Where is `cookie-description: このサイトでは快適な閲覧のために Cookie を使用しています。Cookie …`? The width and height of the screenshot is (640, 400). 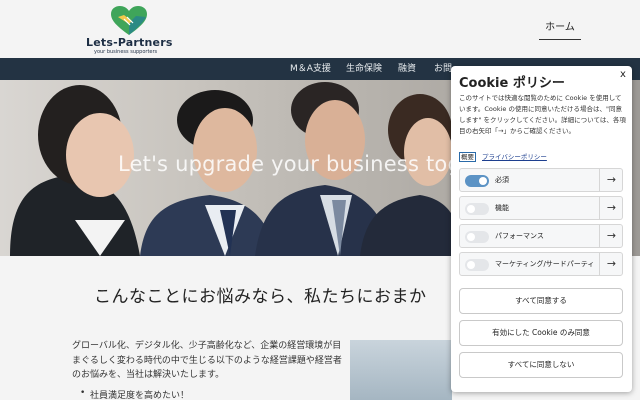 cookie-description: このサイトでは快適な閲覧のために Cookie を使用しています。Cookie … is located at coordinates (542, 114).